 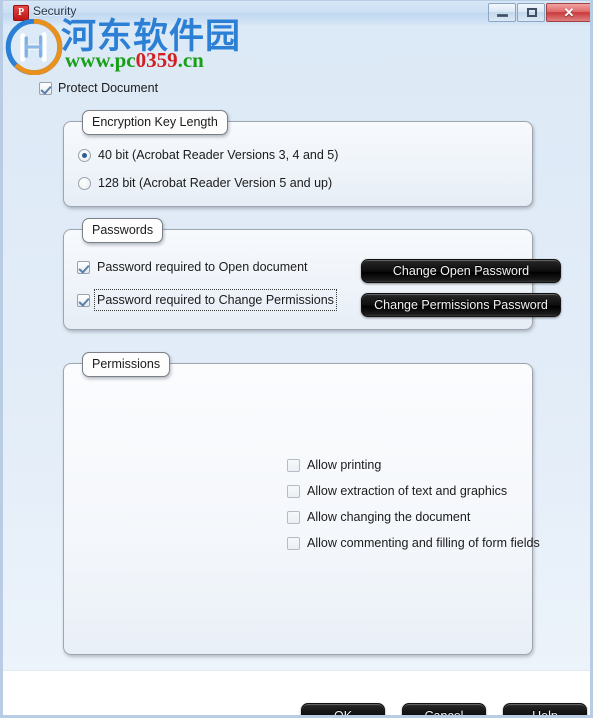 What do you see at coordinates (123, 230) in the screenshot?
I see `passwords-group-title: Passwords` at bounding box center [123, 230].